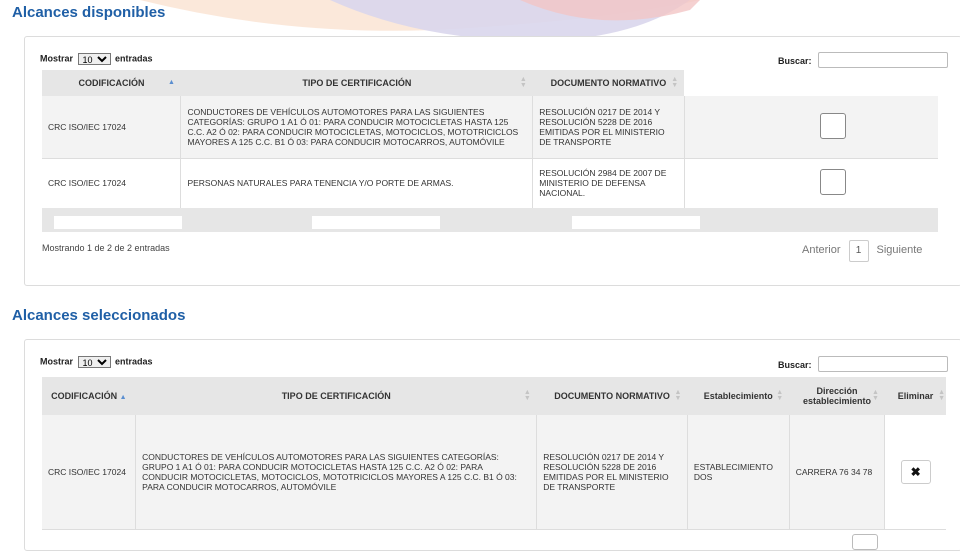  What do you see at coordinates (99, 315) in the screenshot?
I see `selected-title: Alcances seleccionados` at bounding box center [99, 315].